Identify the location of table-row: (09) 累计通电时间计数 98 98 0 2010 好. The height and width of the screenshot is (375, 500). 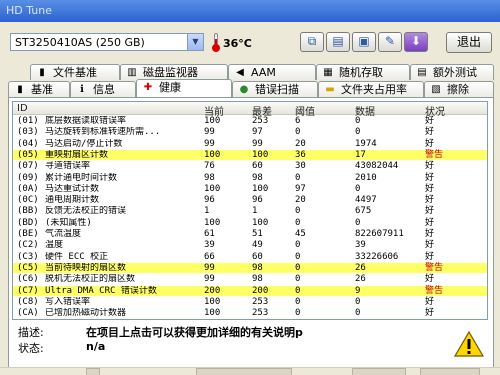
(250, 178).